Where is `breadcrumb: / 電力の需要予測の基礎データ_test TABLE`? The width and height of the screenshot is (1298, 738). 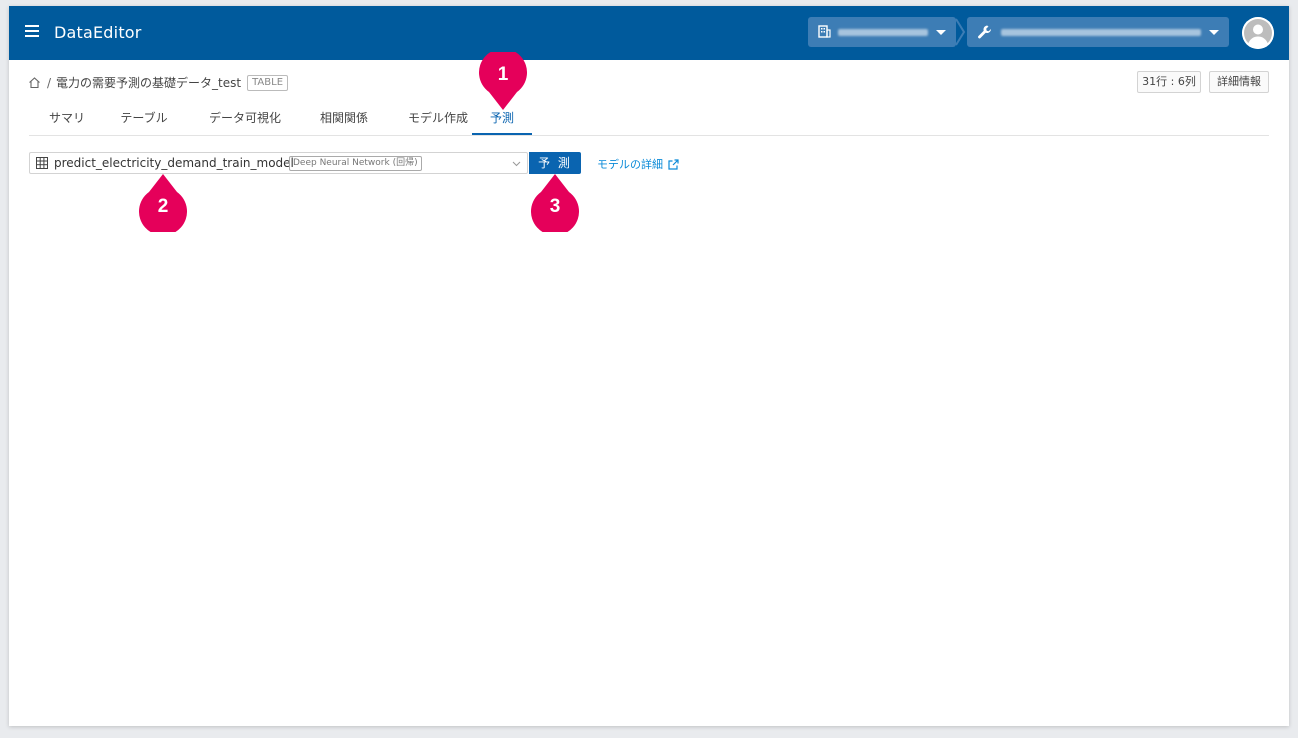 breadcrumb: / 電力の需要予測の基礎データ_test TABLE is located at coordinates (158, 82).